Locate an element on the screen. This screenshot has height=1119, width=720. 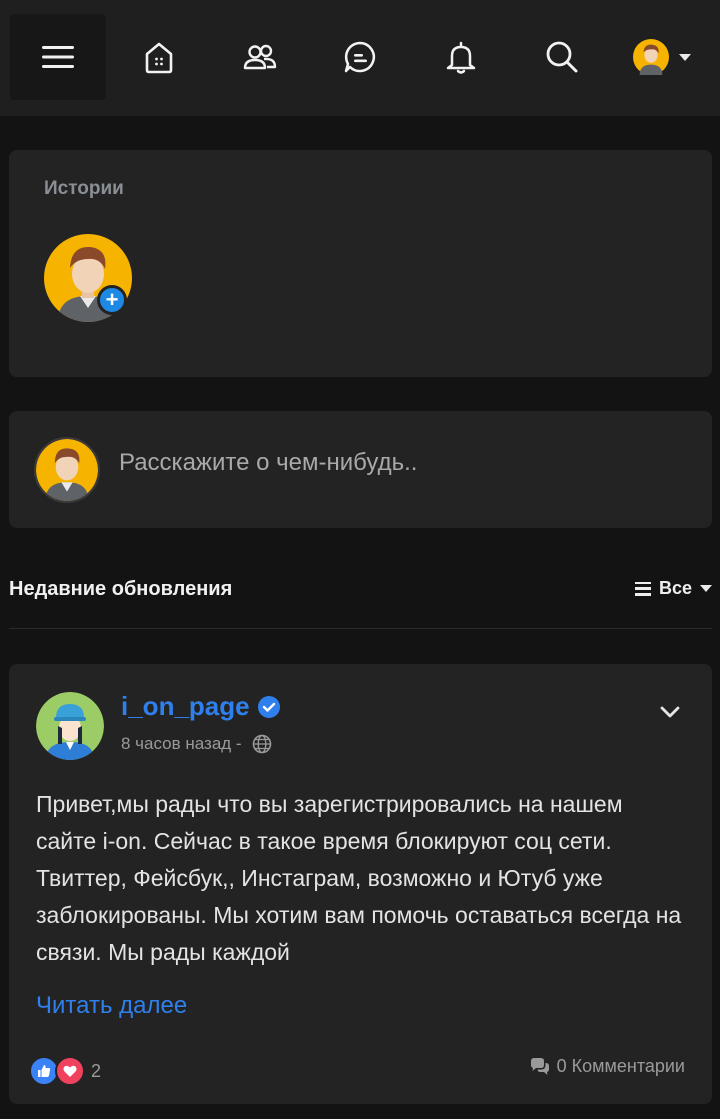
post-time: 8 часов назад - is located at coordinates (181, 743).